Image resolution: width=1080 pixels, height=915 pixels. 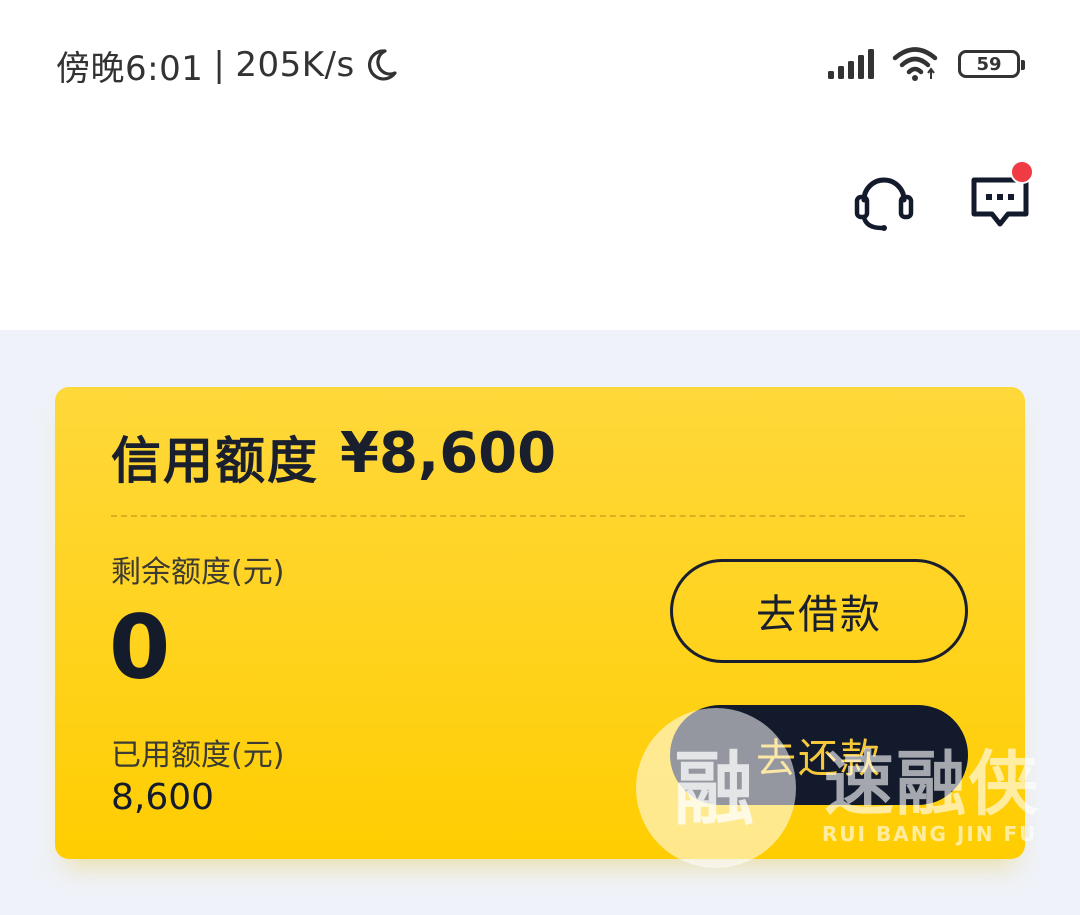 I want to click on battery-level: 59, so click(x=989, y=64).